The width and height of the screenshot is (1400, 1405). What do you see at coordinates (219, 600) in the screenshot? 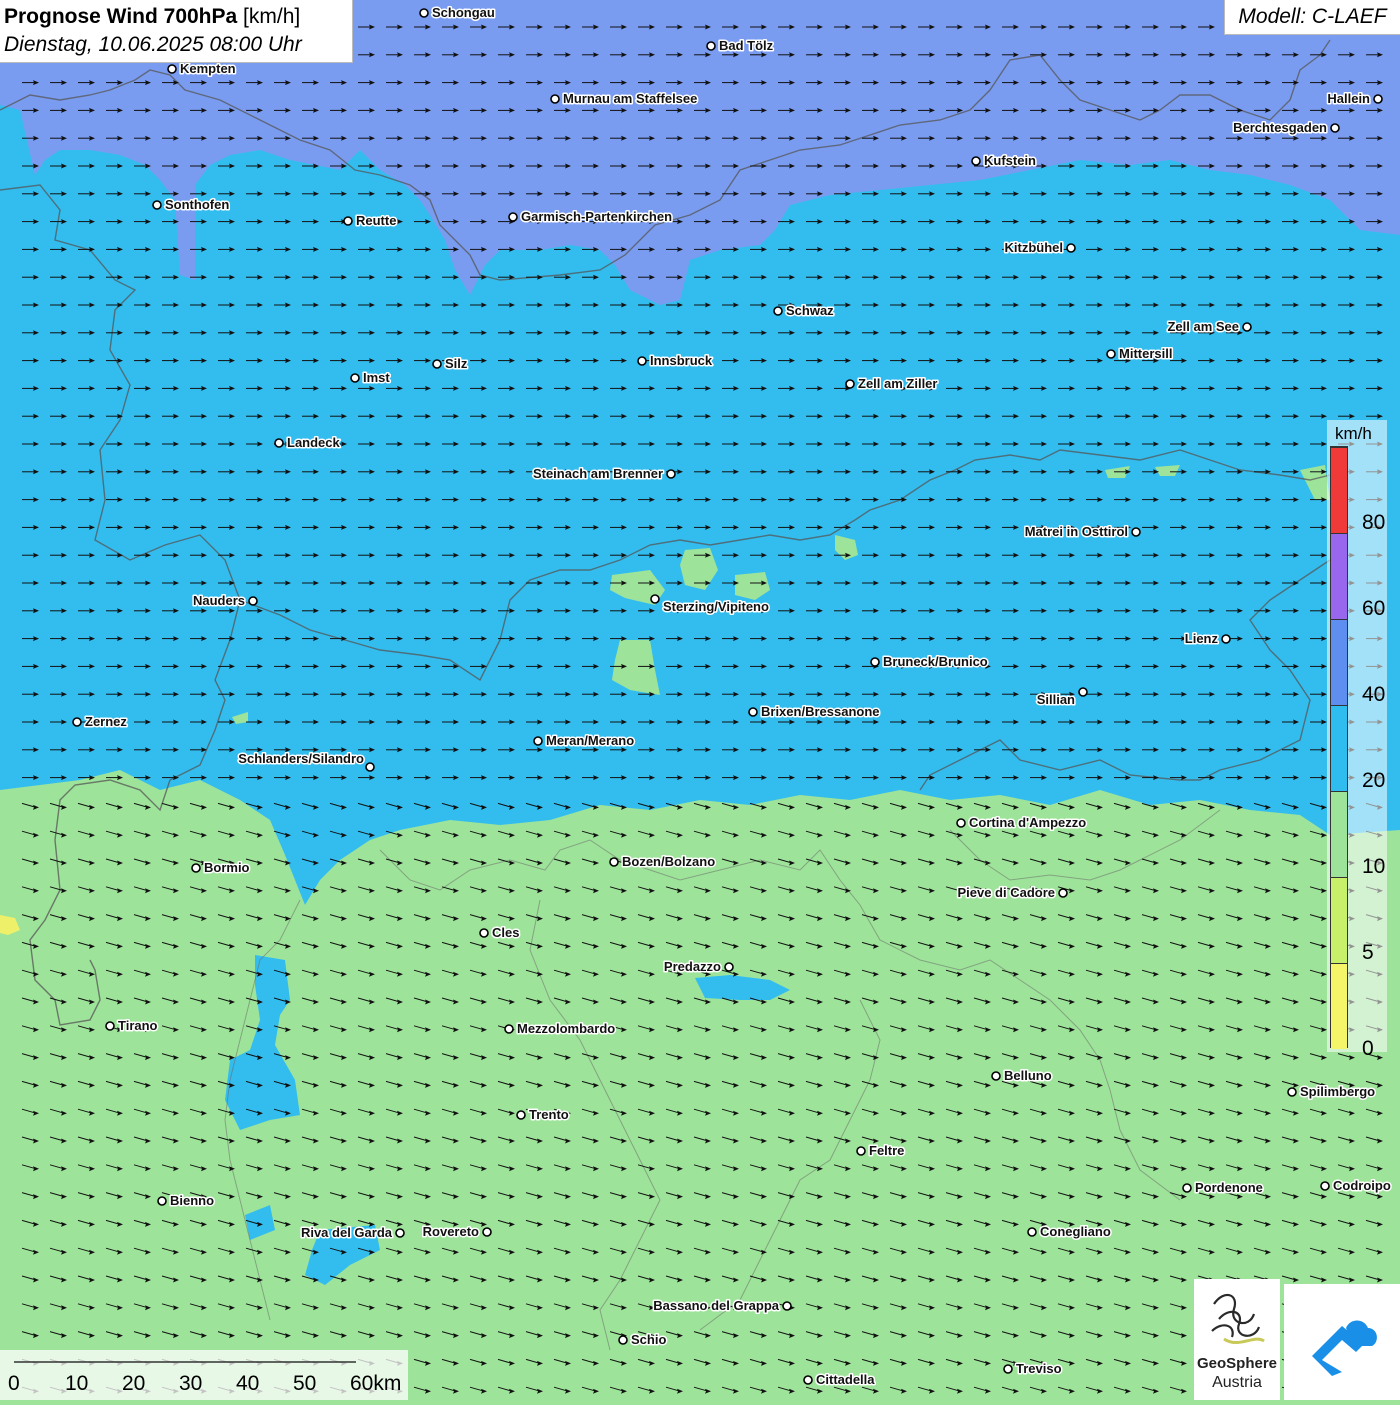
I see `city-label: Nauders` at bounding box center [219, 600].